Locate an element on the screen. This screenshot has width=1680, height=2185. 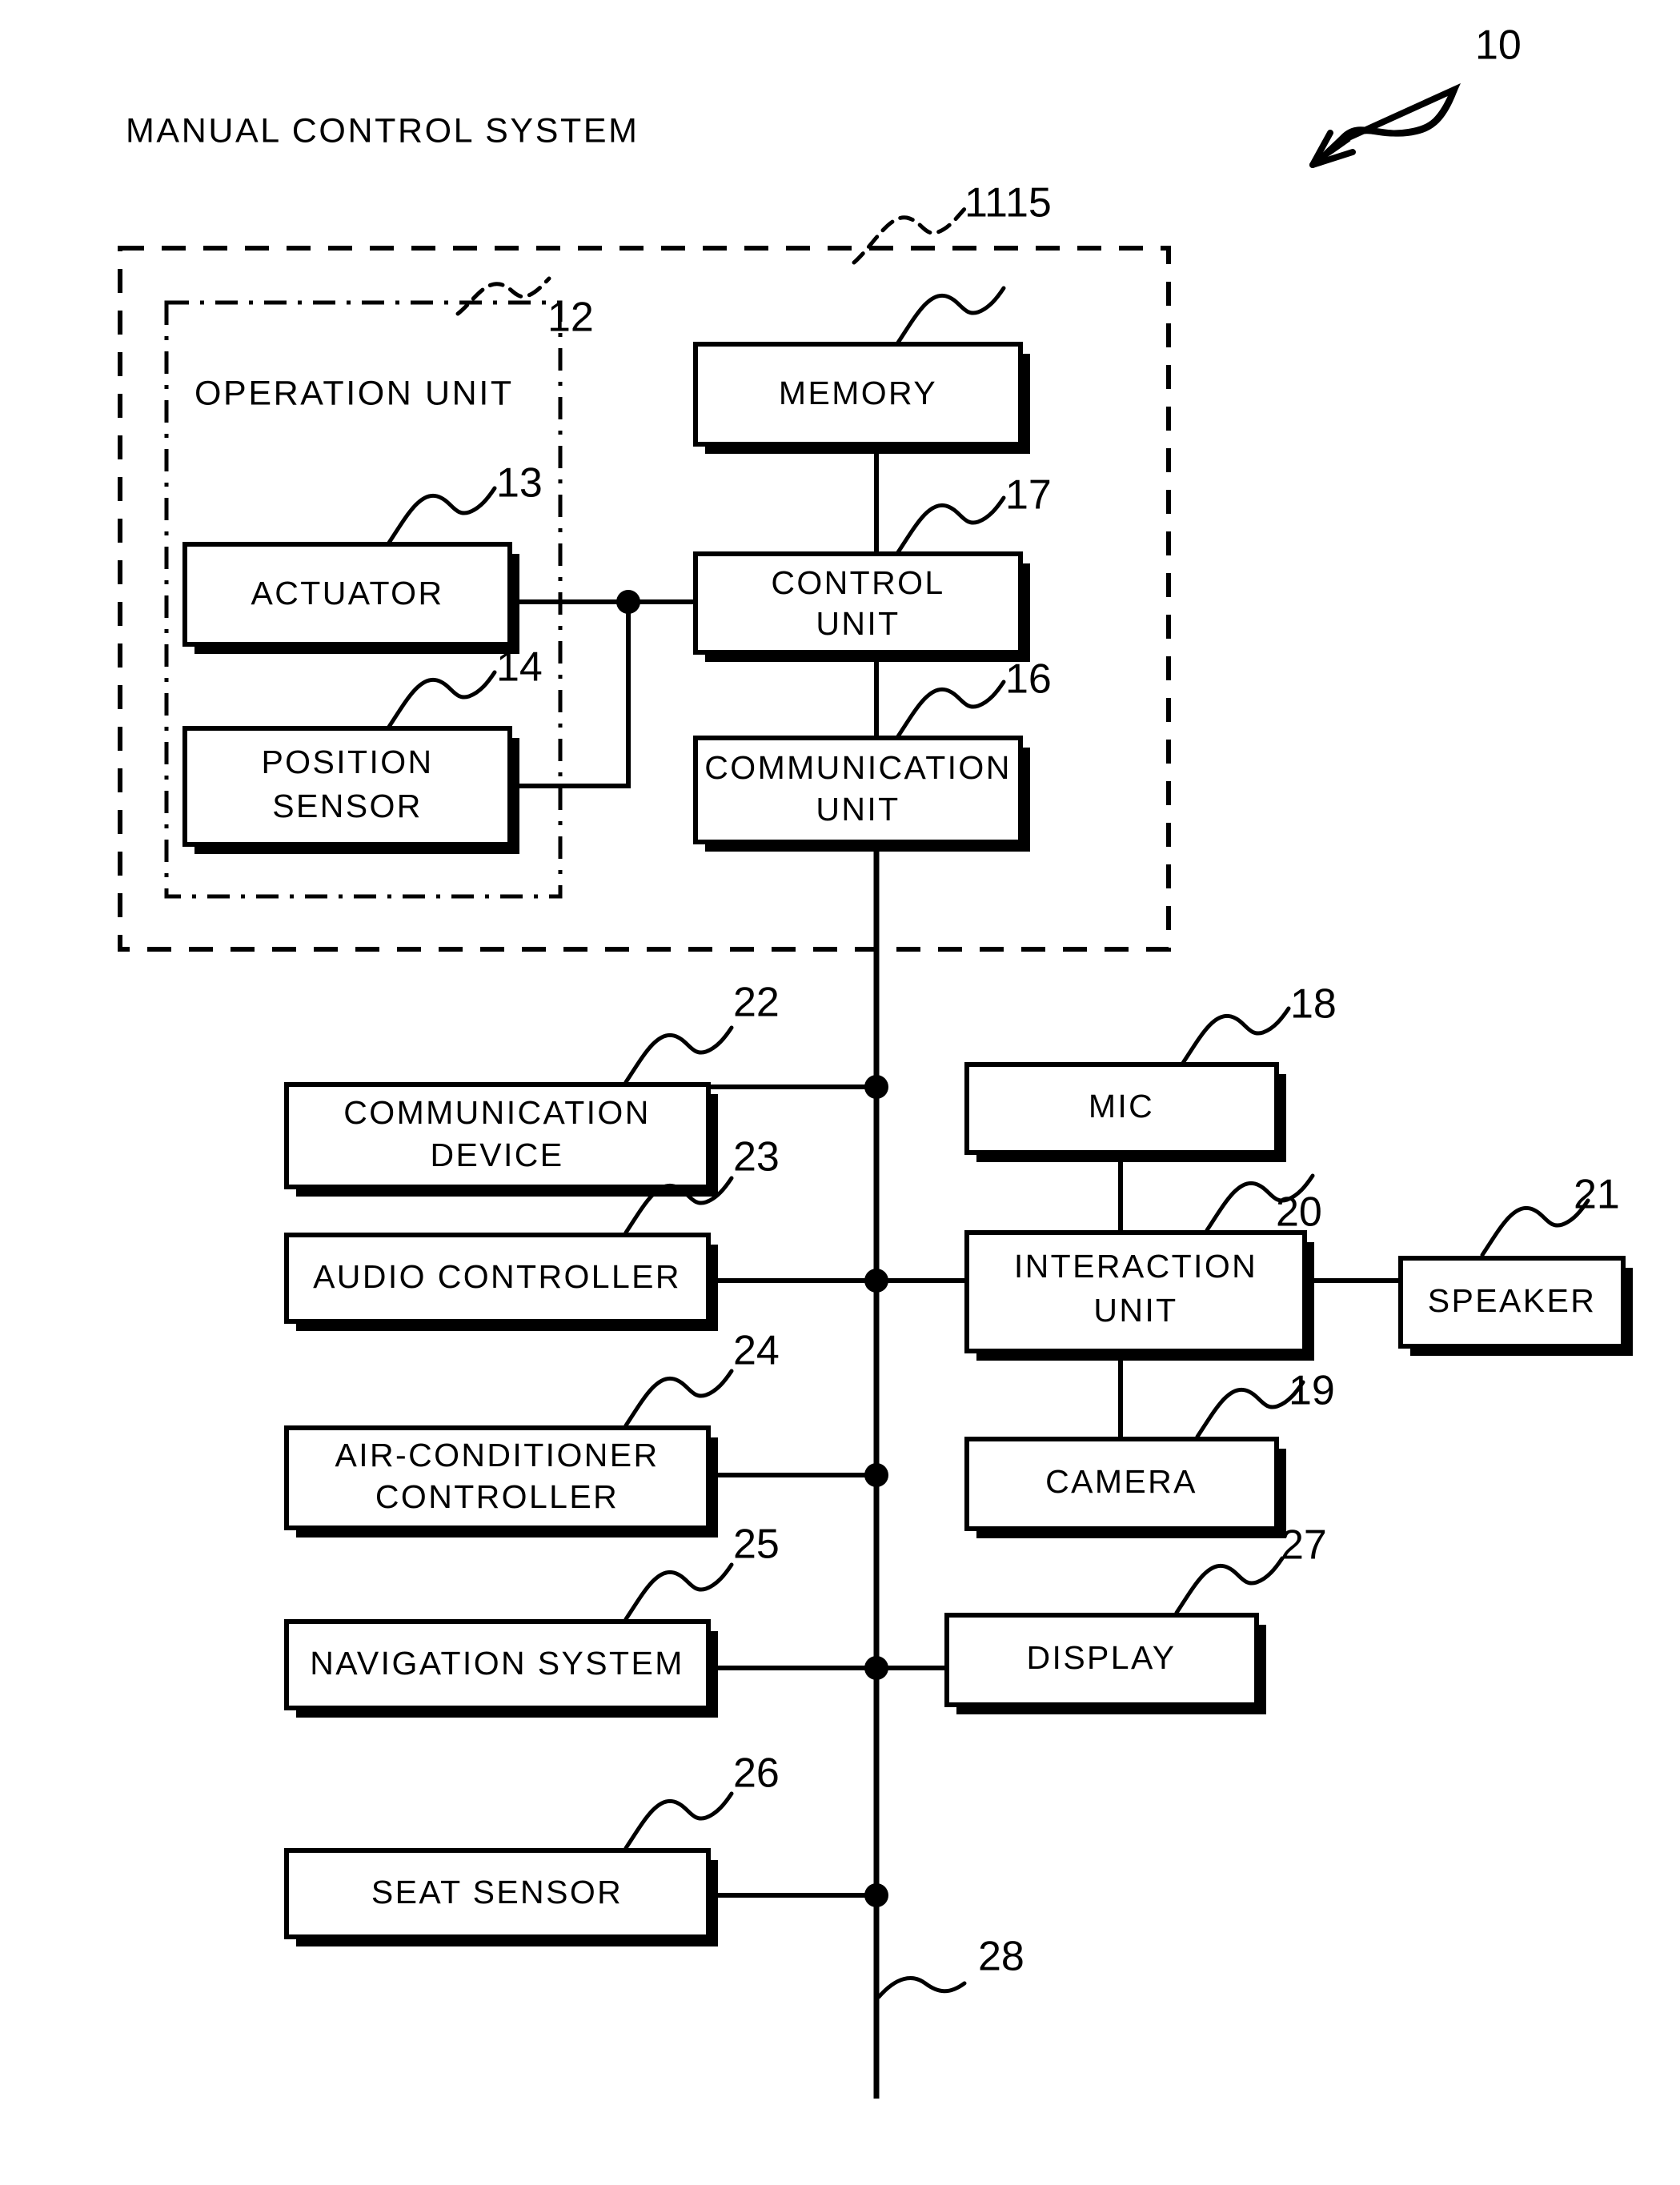
block-speaker: SPEAKER is located at coordinates (1515, 1306).